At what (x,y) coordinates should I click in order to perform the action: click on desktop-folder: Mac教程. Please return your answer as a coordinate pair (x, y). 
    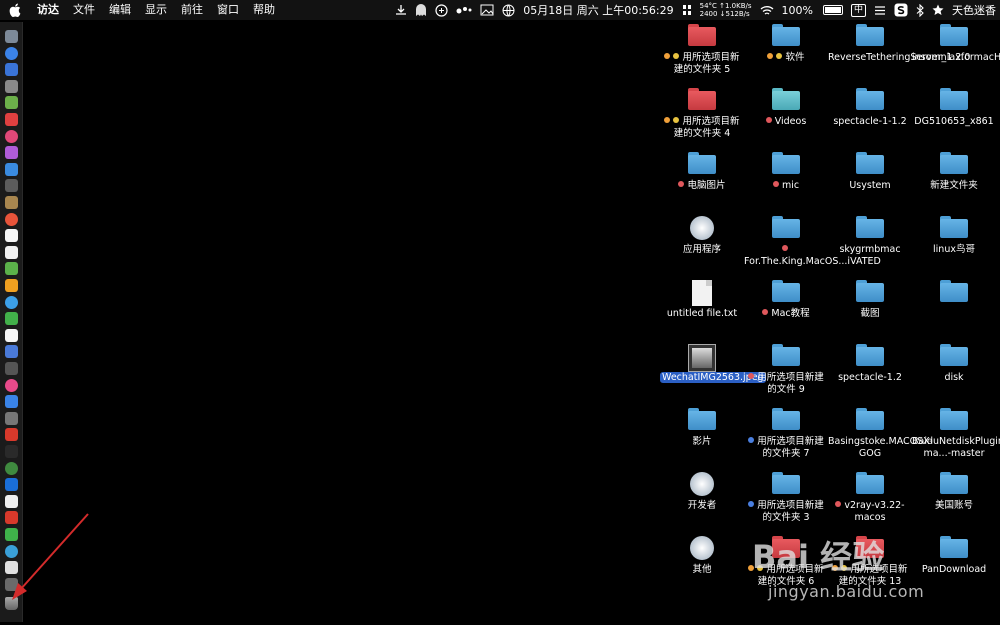
    Looking at the image, I should click on (786, 310).